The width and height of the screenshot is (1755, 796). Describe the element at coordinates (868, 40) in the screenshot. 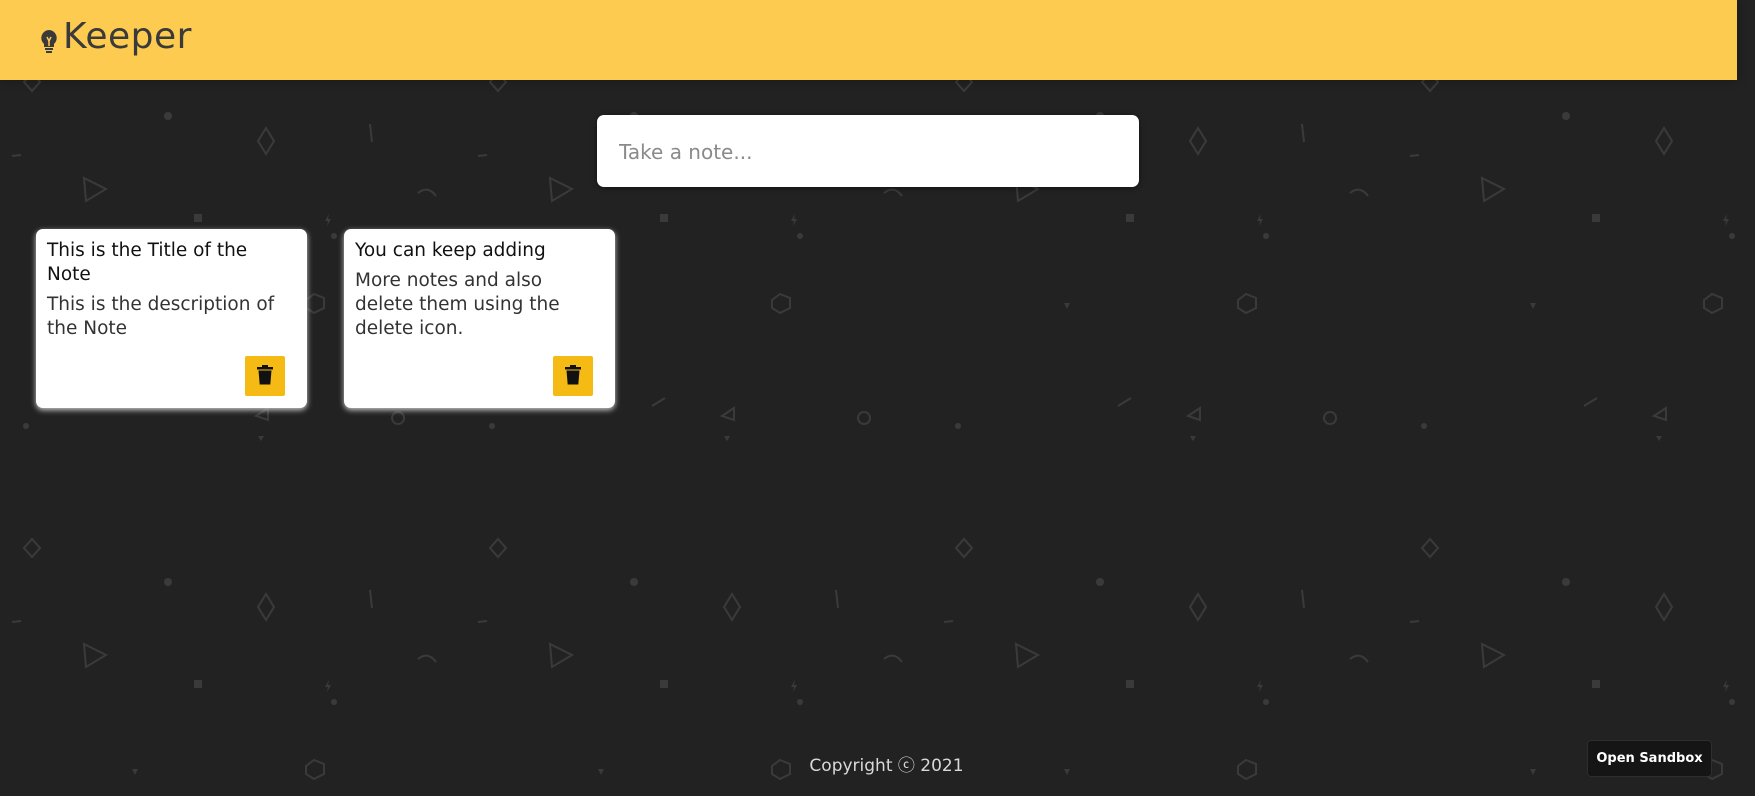

I see `app-header: Keeper` at that location.